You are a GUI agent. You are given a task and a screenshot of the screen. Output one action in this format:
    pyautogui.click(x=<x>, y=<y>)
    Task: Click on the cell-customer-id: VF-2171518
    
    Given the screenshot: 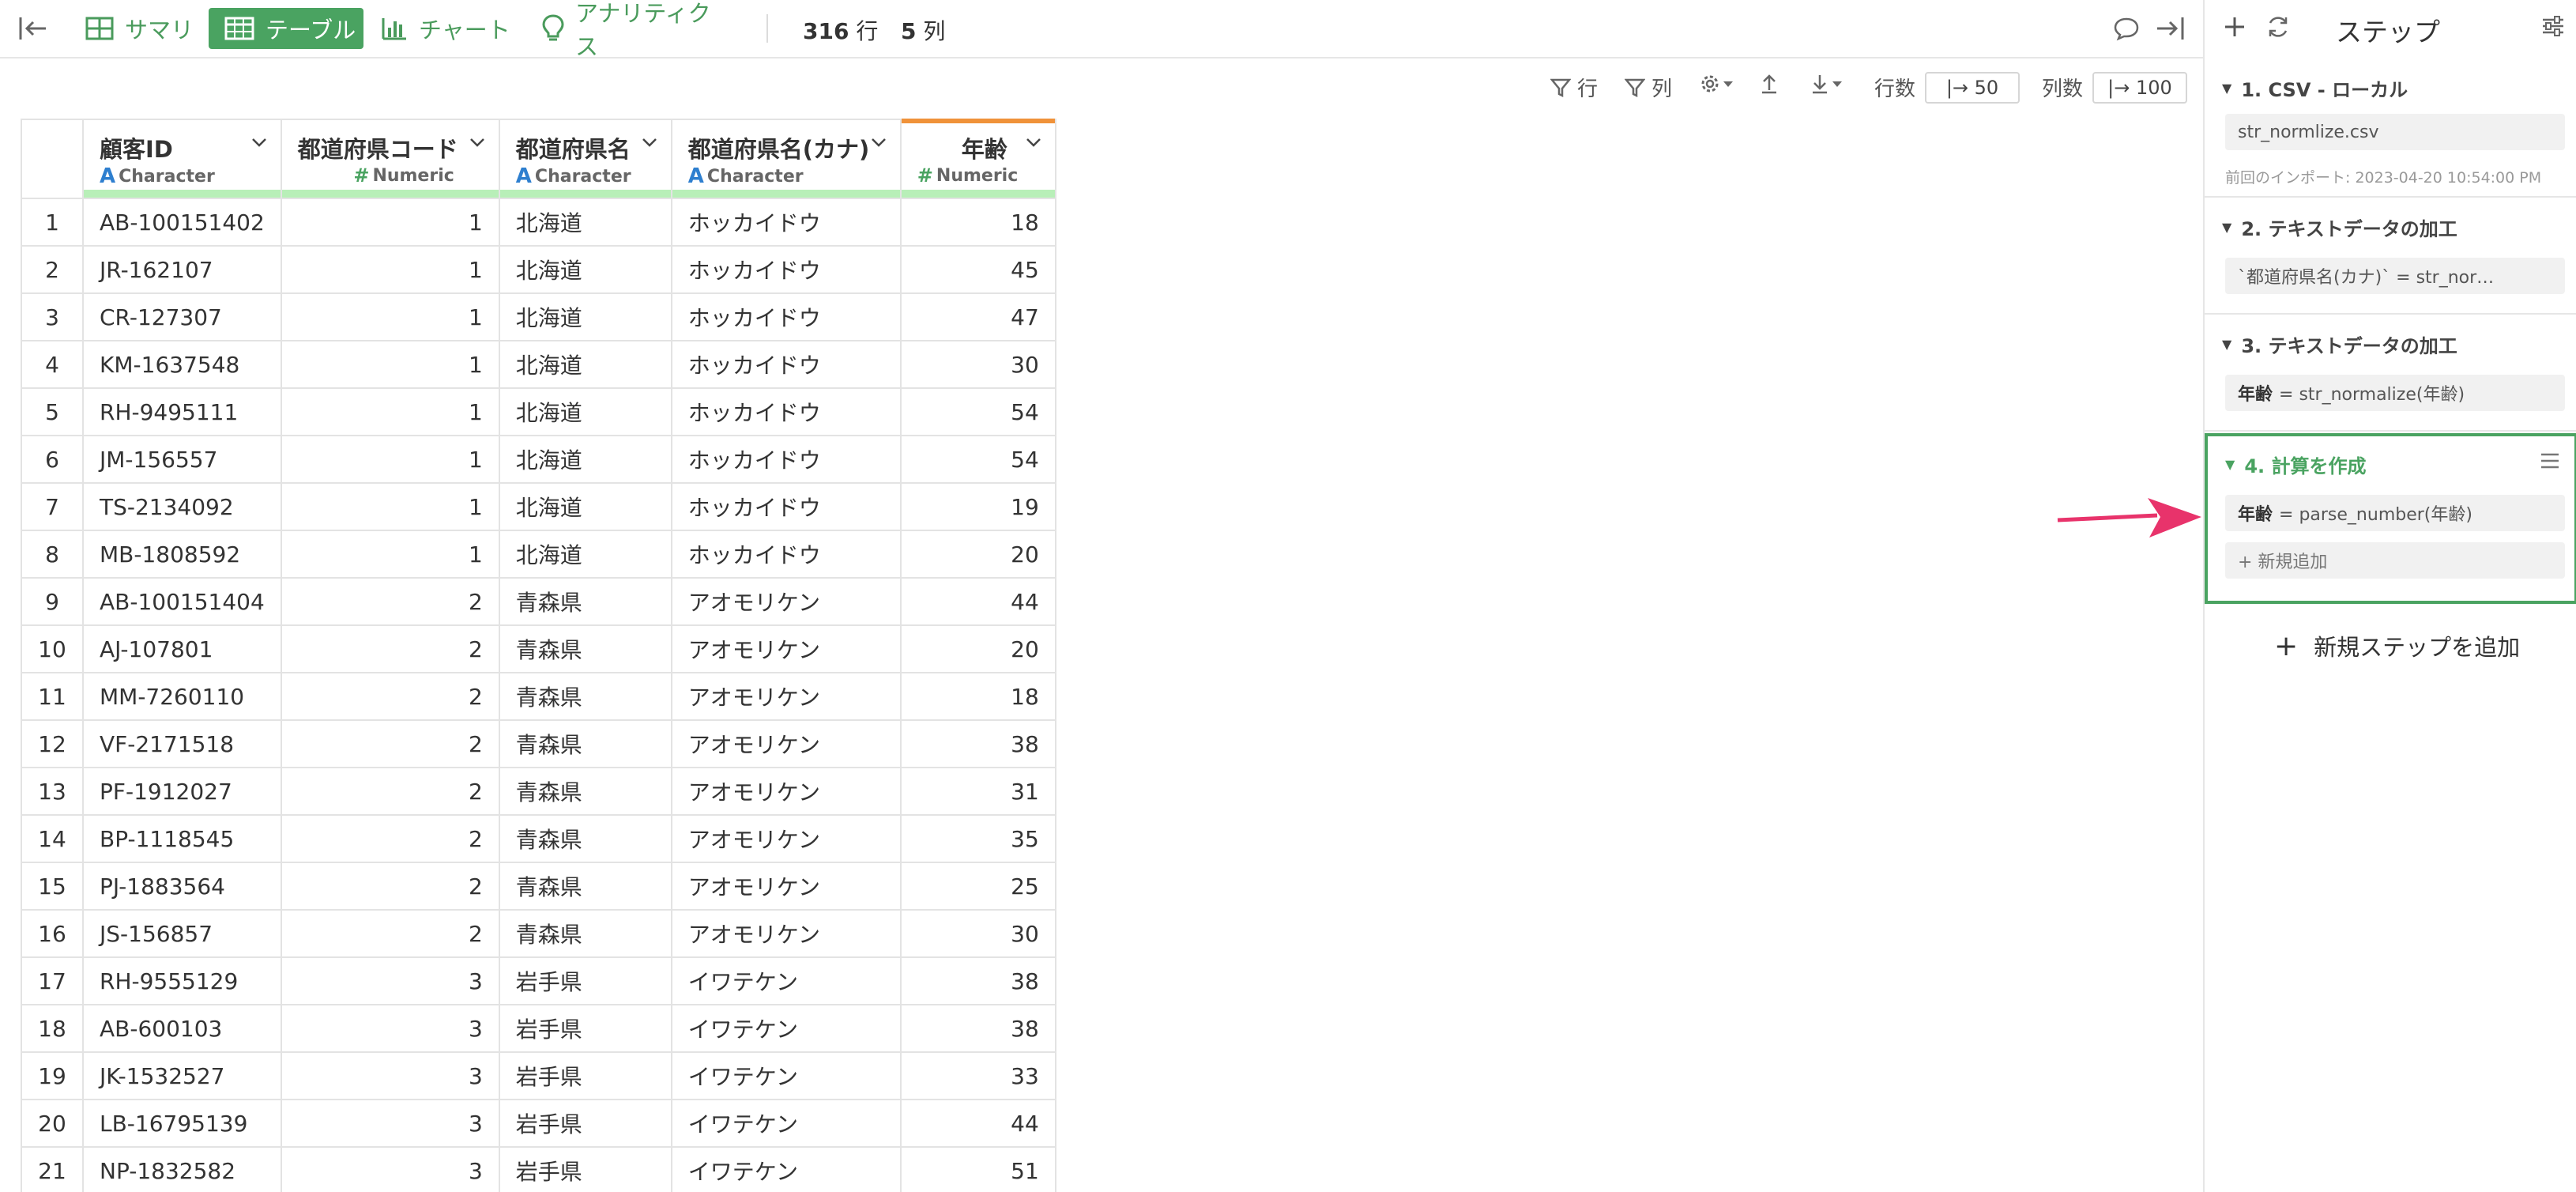 What is the action you would take?
    pyautogui.click(x=182, y=743)
    